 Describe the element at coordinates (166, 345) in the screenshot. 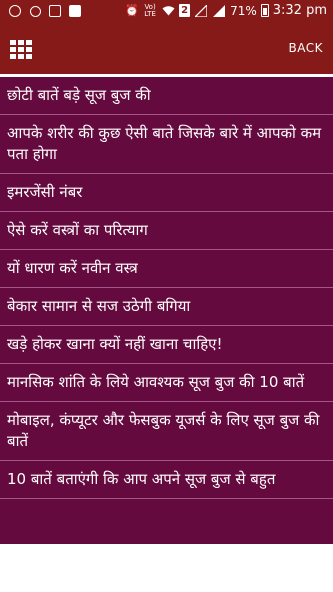

I see `list-item: खड़े होकर खाना क्यों नहीं खाना चाहिए!` at that location.